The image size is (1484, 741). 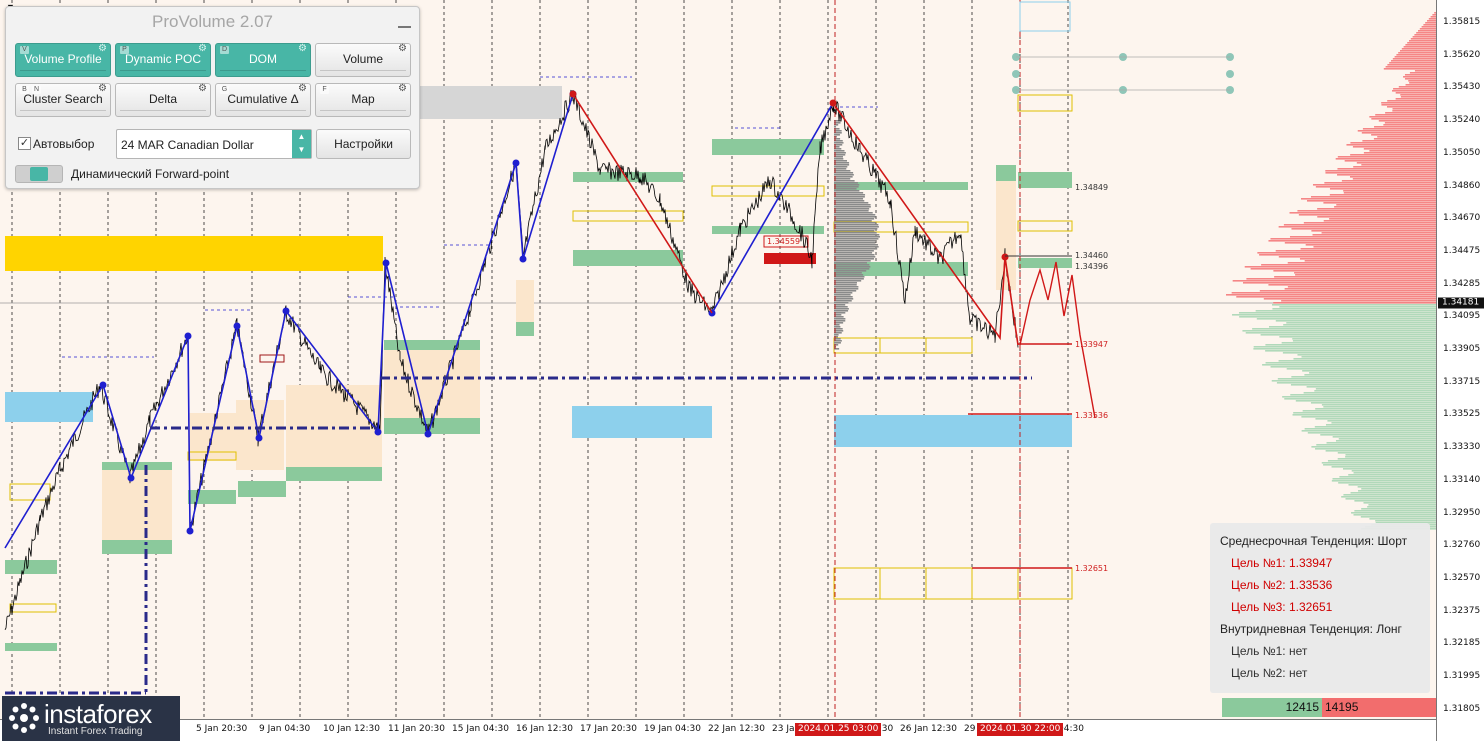 What do you see at coordinates (1462, 643) in the screenshot?
I see `price-scale-label: 1.32185` at bounding box center [1462, 643].